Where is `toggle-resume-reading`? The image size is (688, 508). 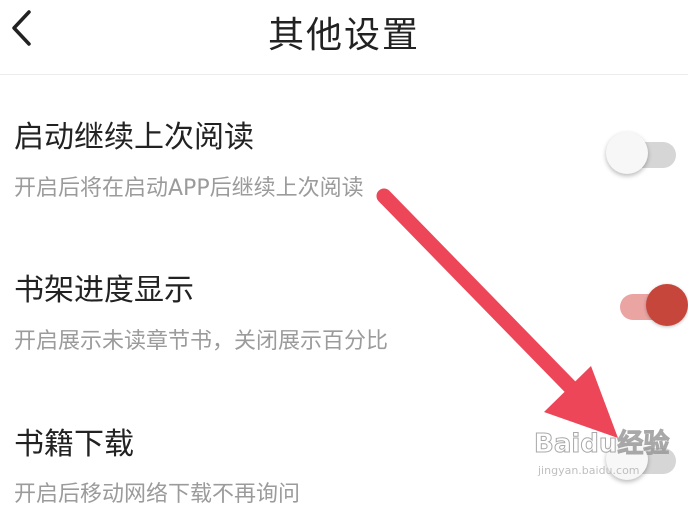 toggle-resume-reading is located at coordinates (641, 154).